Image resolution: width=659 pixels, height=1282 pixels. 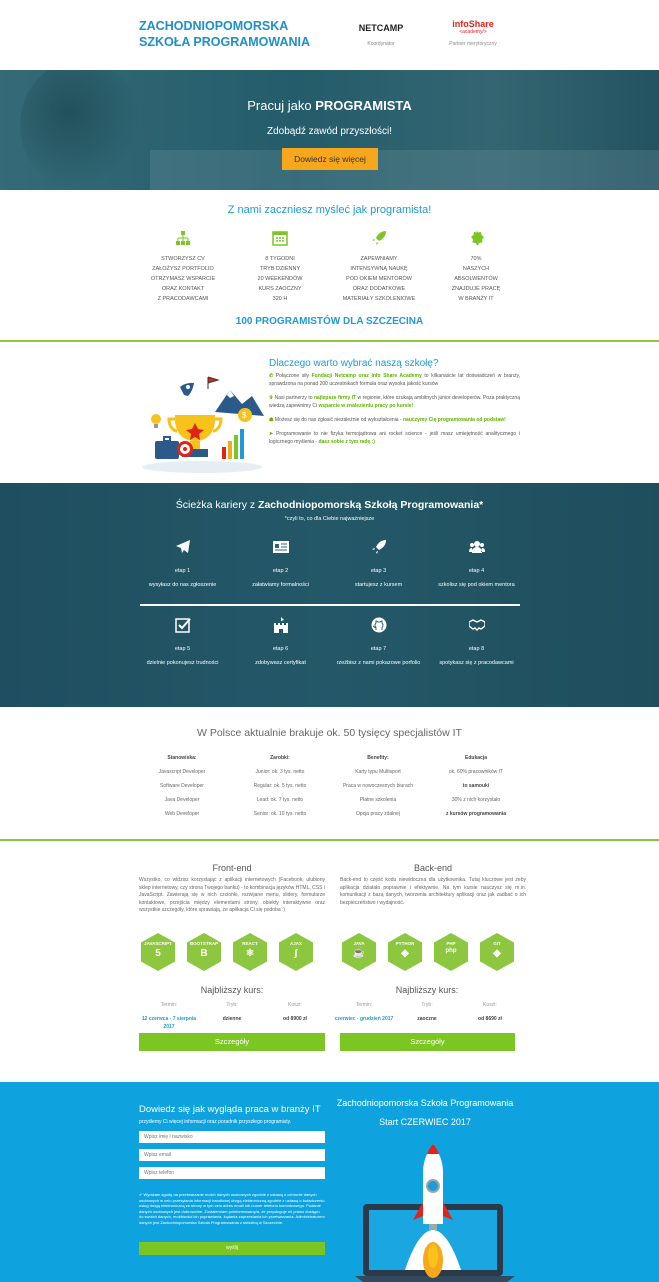 I want to click on html5-icon: 5, so click(x=158, y=953).